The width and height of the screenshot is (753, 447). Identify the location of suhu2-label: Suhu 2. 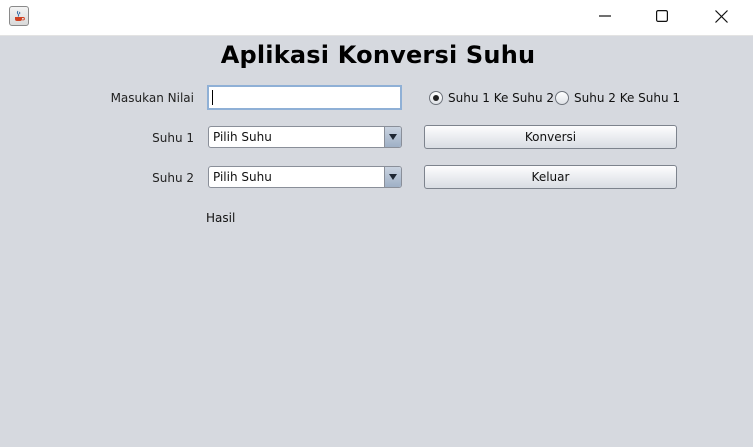
(173, 178).